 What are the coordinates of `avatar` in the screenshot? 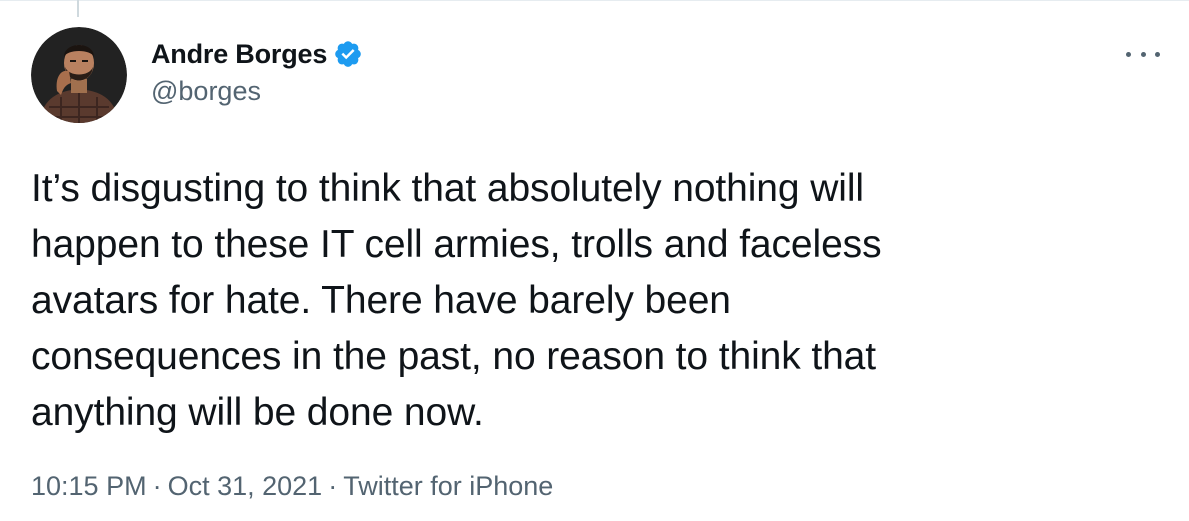 It's located at (79, 75).